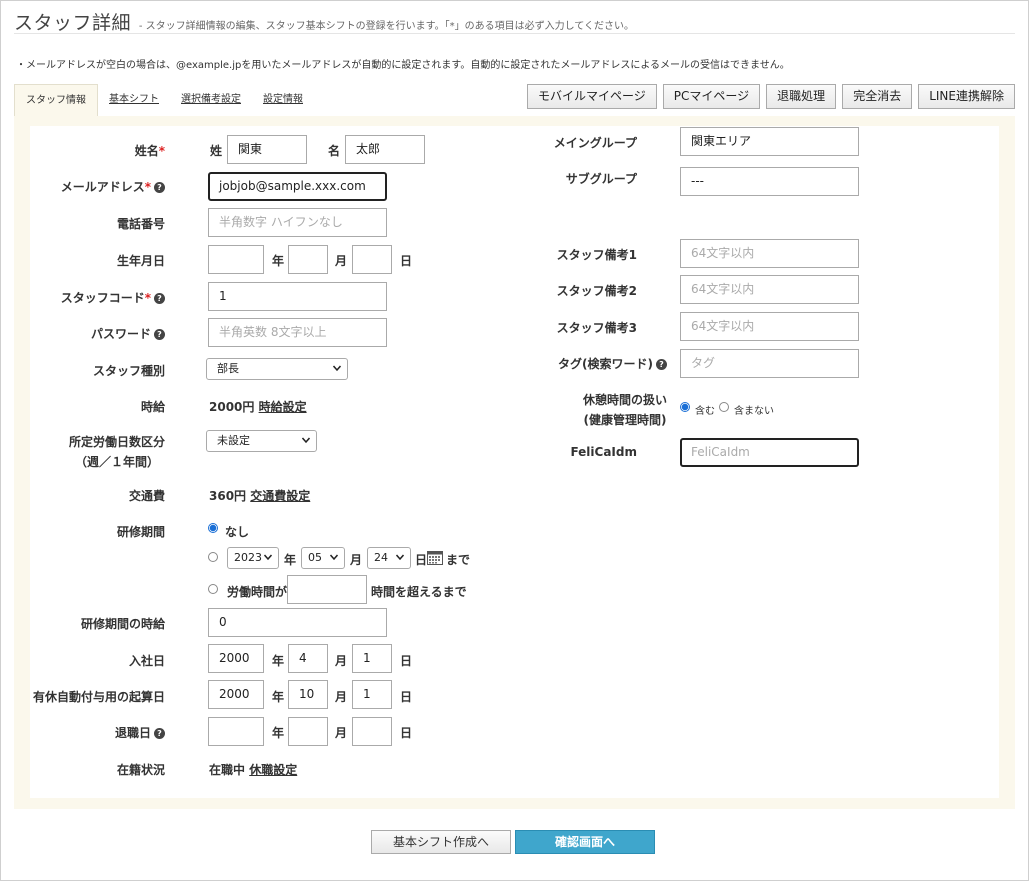 This screenshot has height=881, width=1029. I want to click on delete-completely-button: 完全消去, so click(877, 96).